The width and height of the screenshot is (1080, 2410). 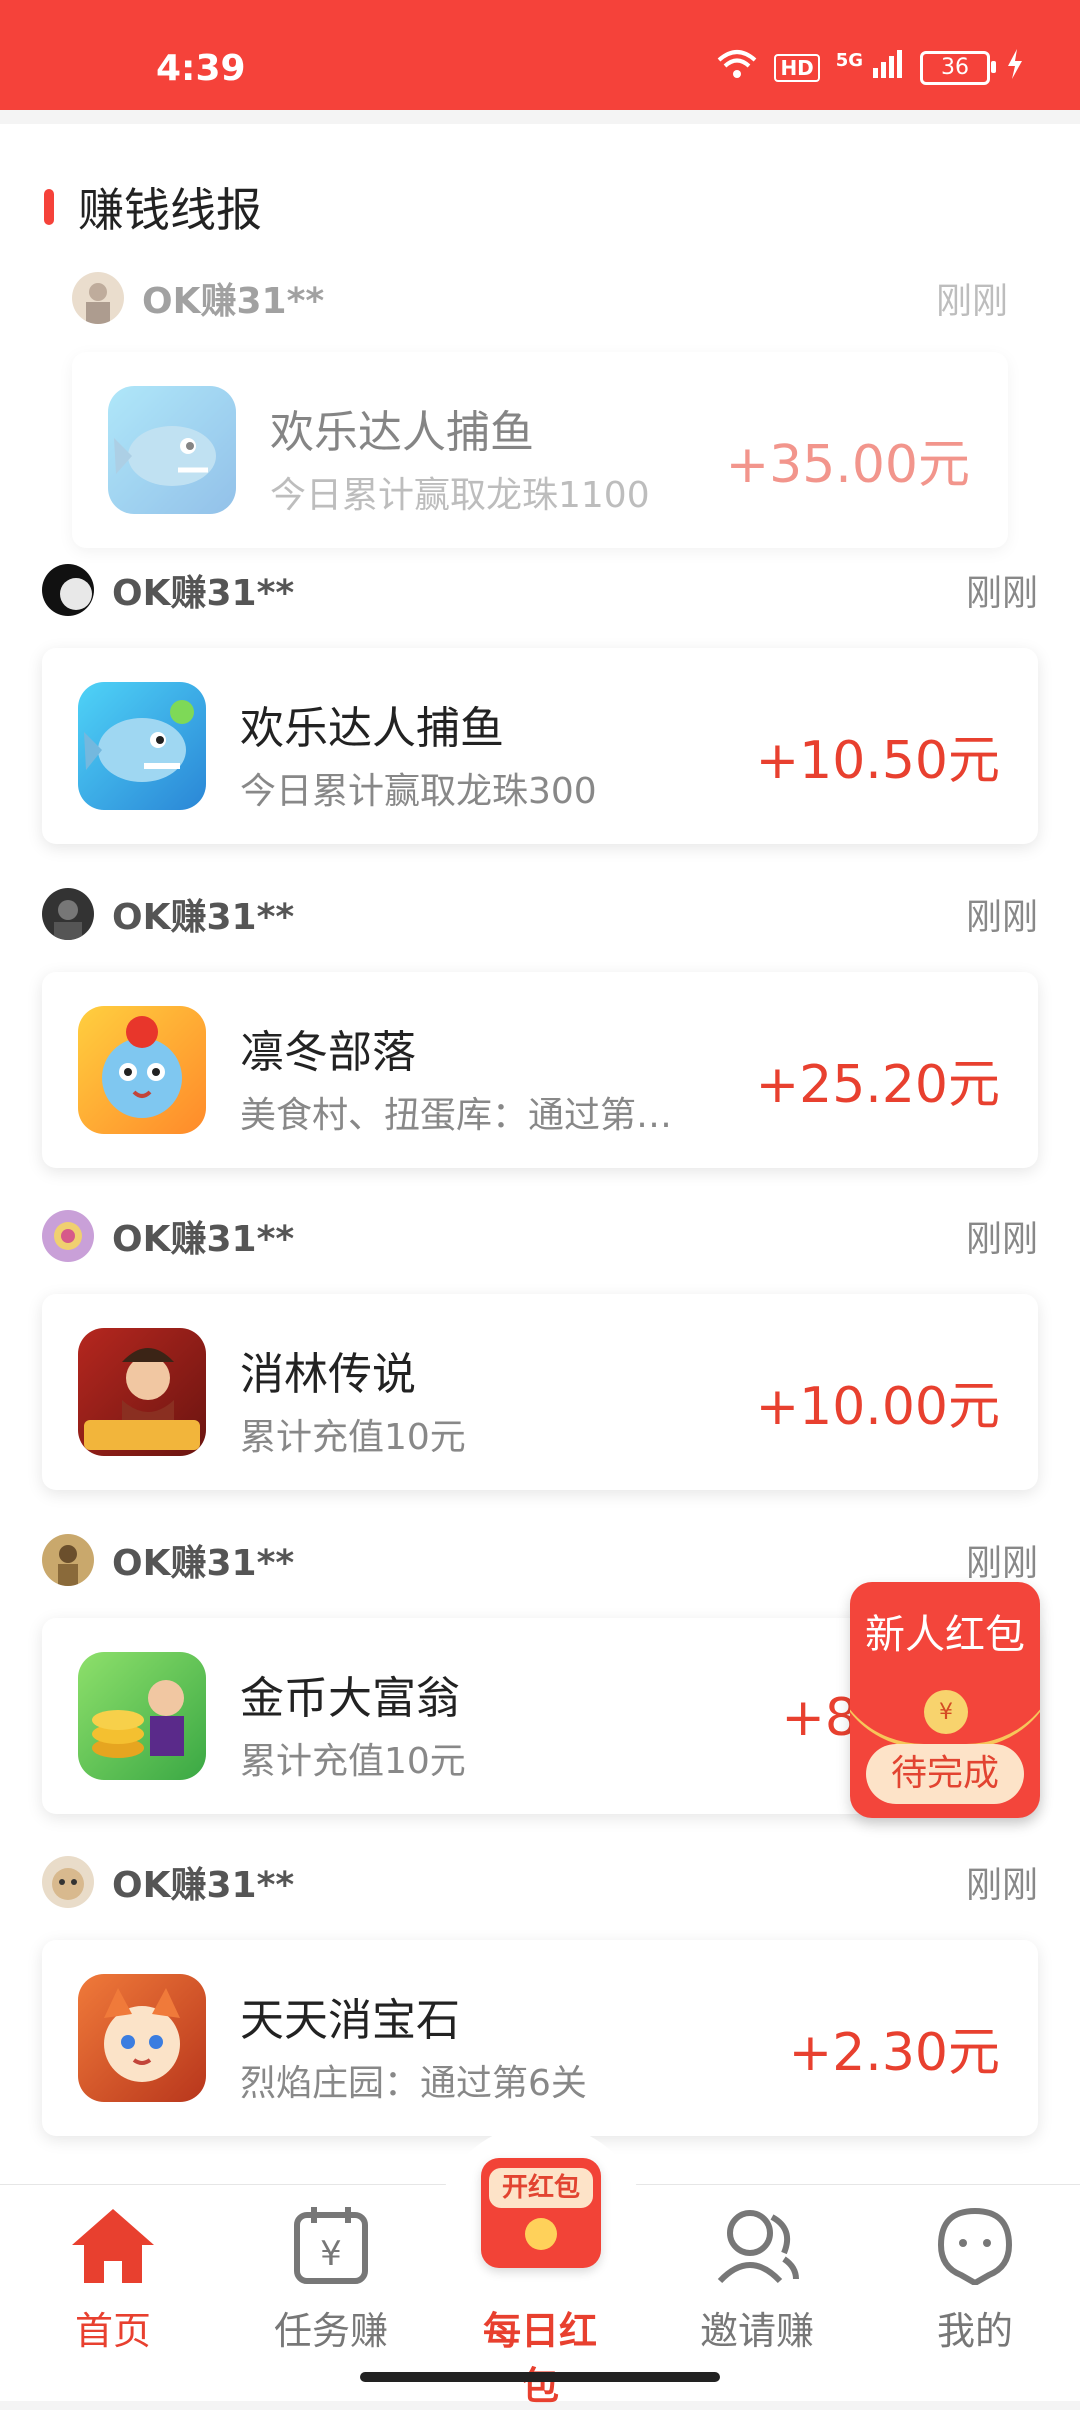 What do you see at coordinates (413, 2083) in the screenshot?
I see `app-desc: 烈焰庄园：通过第6关` at bounding box center [413, 2083].